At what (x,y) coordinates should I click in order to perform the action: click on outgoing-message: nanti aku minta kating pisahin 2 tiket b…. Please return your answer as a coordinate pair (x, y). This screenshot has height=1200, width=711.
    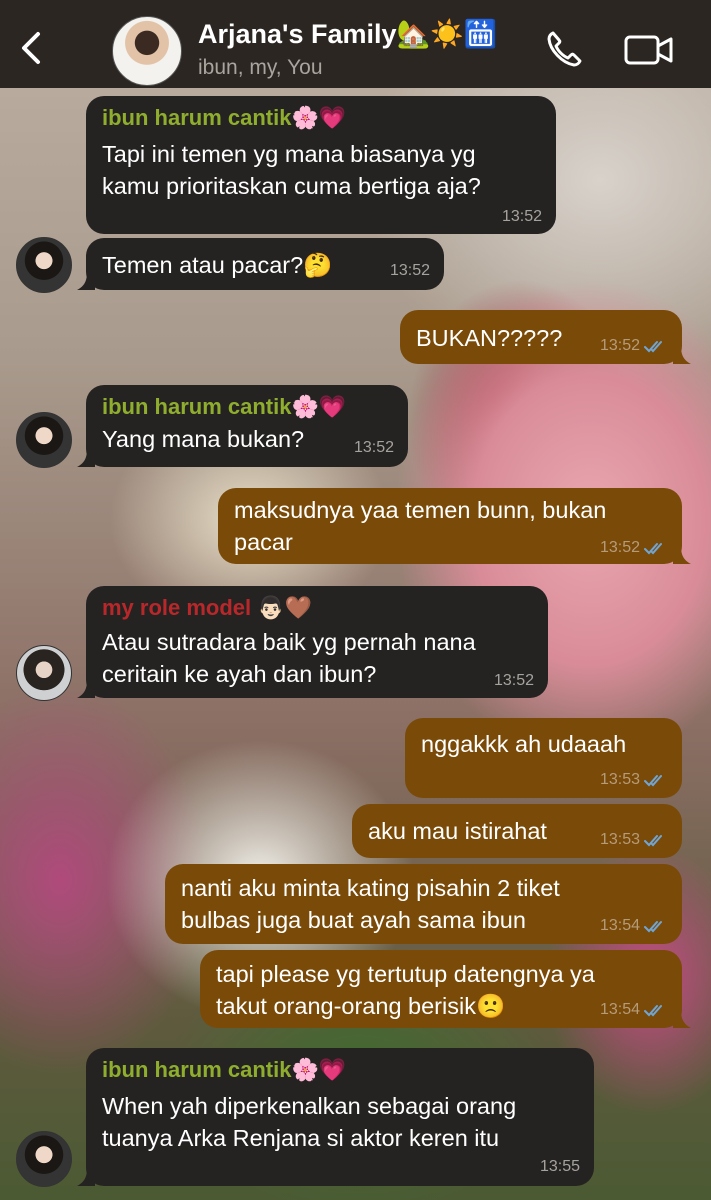
    Looking at the image, I should click on (423, 904).